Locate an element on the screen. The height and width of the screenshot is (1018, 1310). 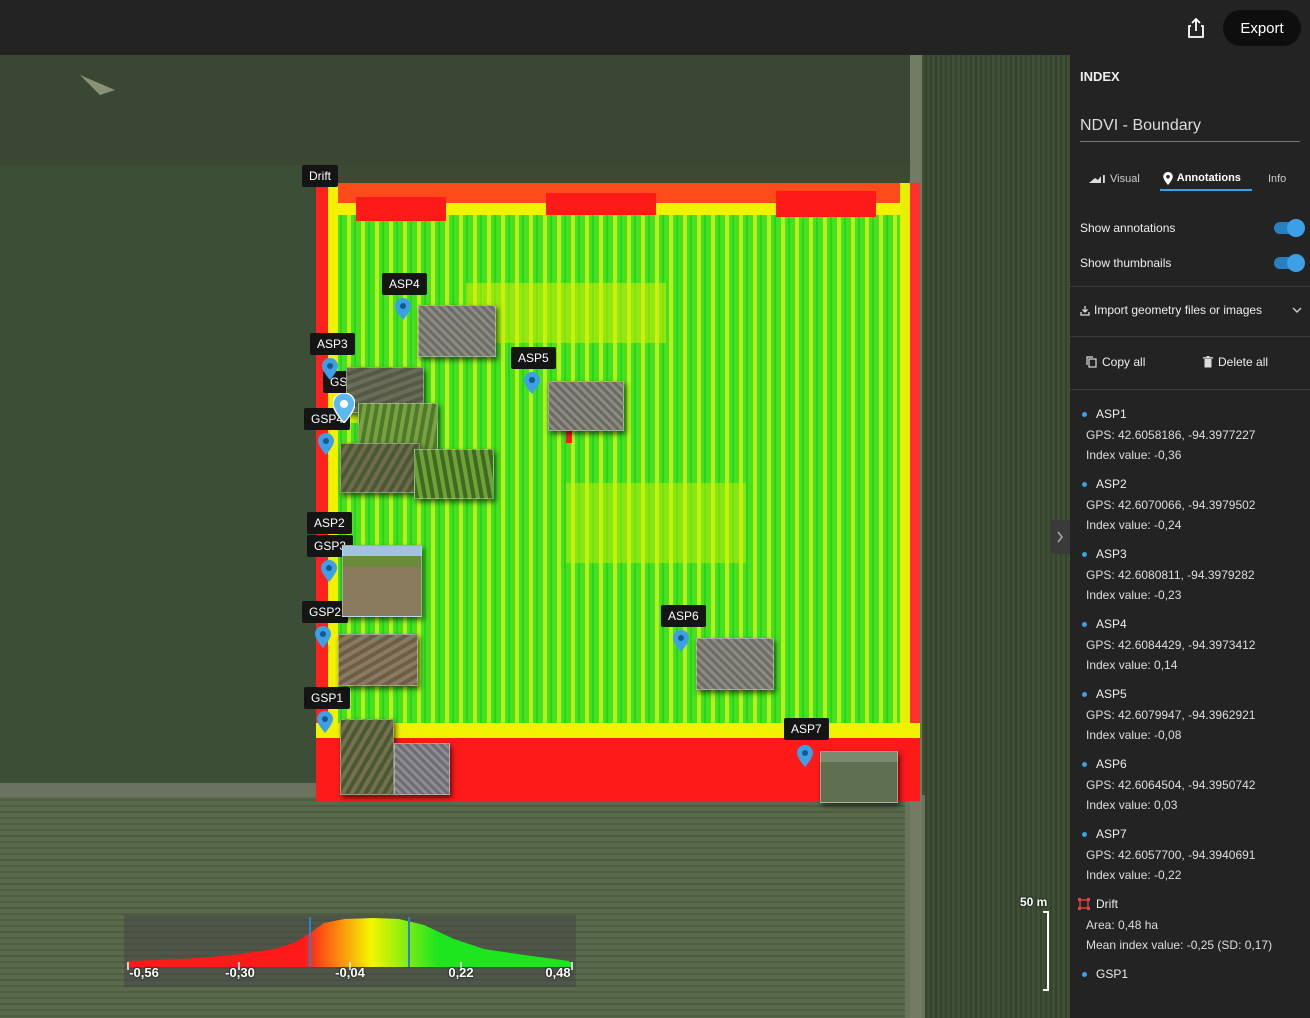
annotation-index-value: Index value: -0,24 is located at coordinates (1134, 524).